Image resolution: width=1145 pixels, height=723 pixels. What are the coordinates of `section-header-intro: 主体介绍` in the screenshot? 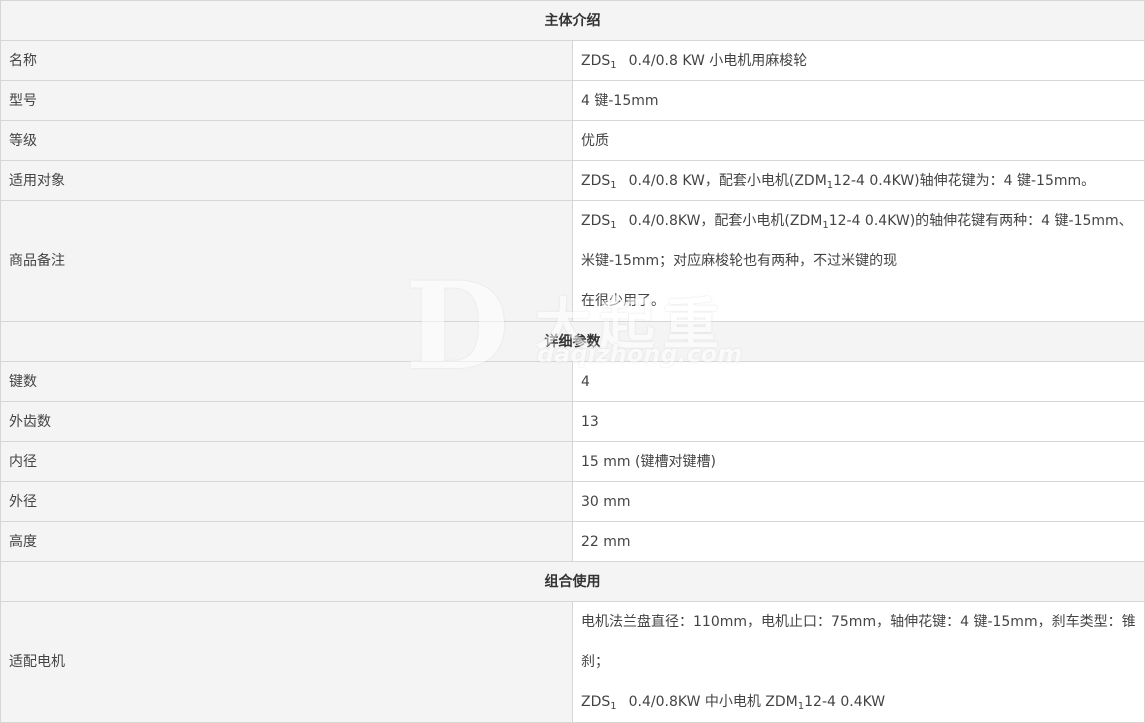 It's located at (572, 20).